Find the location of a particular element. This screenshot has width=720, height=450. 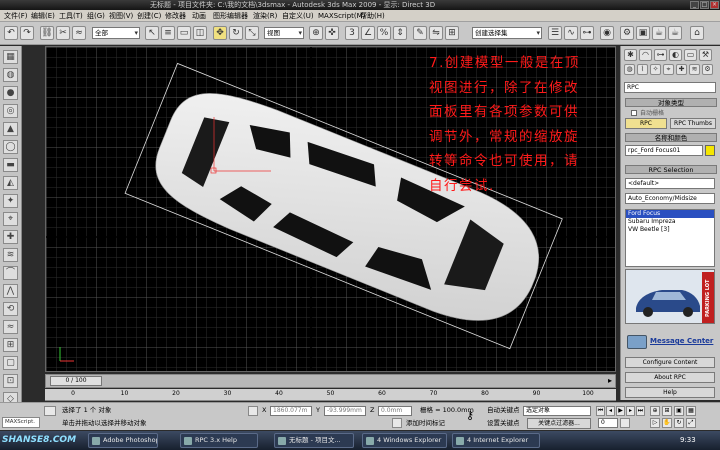

add-time-tag: 添加时间标记 is located at coordinates (425, 423).